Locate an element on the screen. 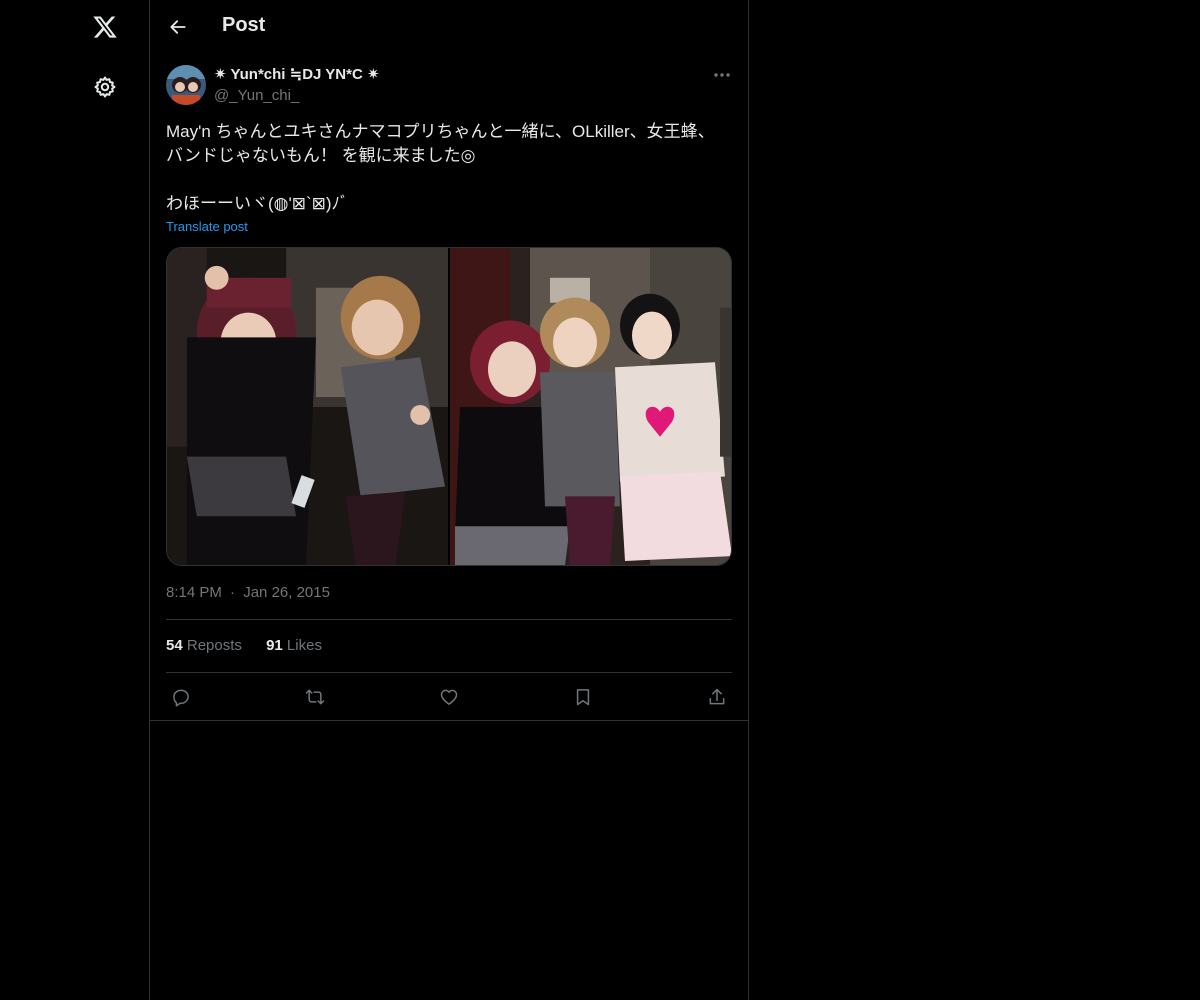 This screenshot has width=1200, height=1000. likes-stat: 91 Likes is located at coordinates (294, 645).